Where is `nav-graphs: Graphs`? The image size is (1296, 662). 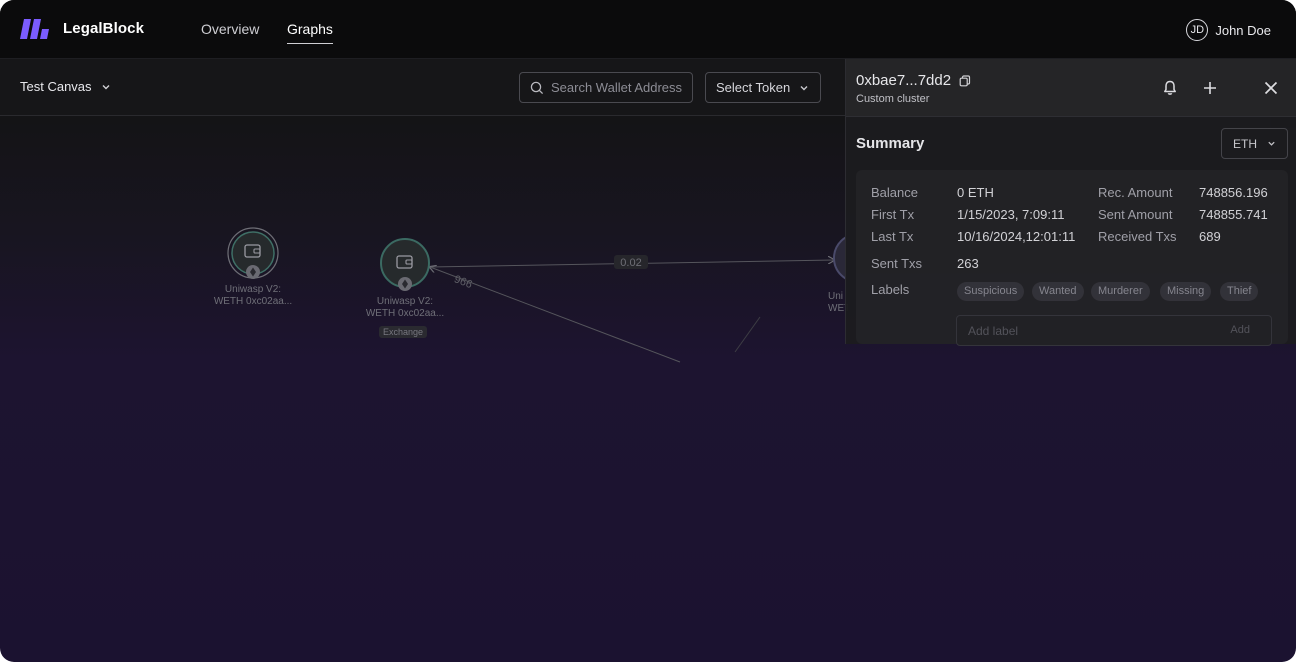 nav-graphs: Graphs is located at coordinates (310, 32).